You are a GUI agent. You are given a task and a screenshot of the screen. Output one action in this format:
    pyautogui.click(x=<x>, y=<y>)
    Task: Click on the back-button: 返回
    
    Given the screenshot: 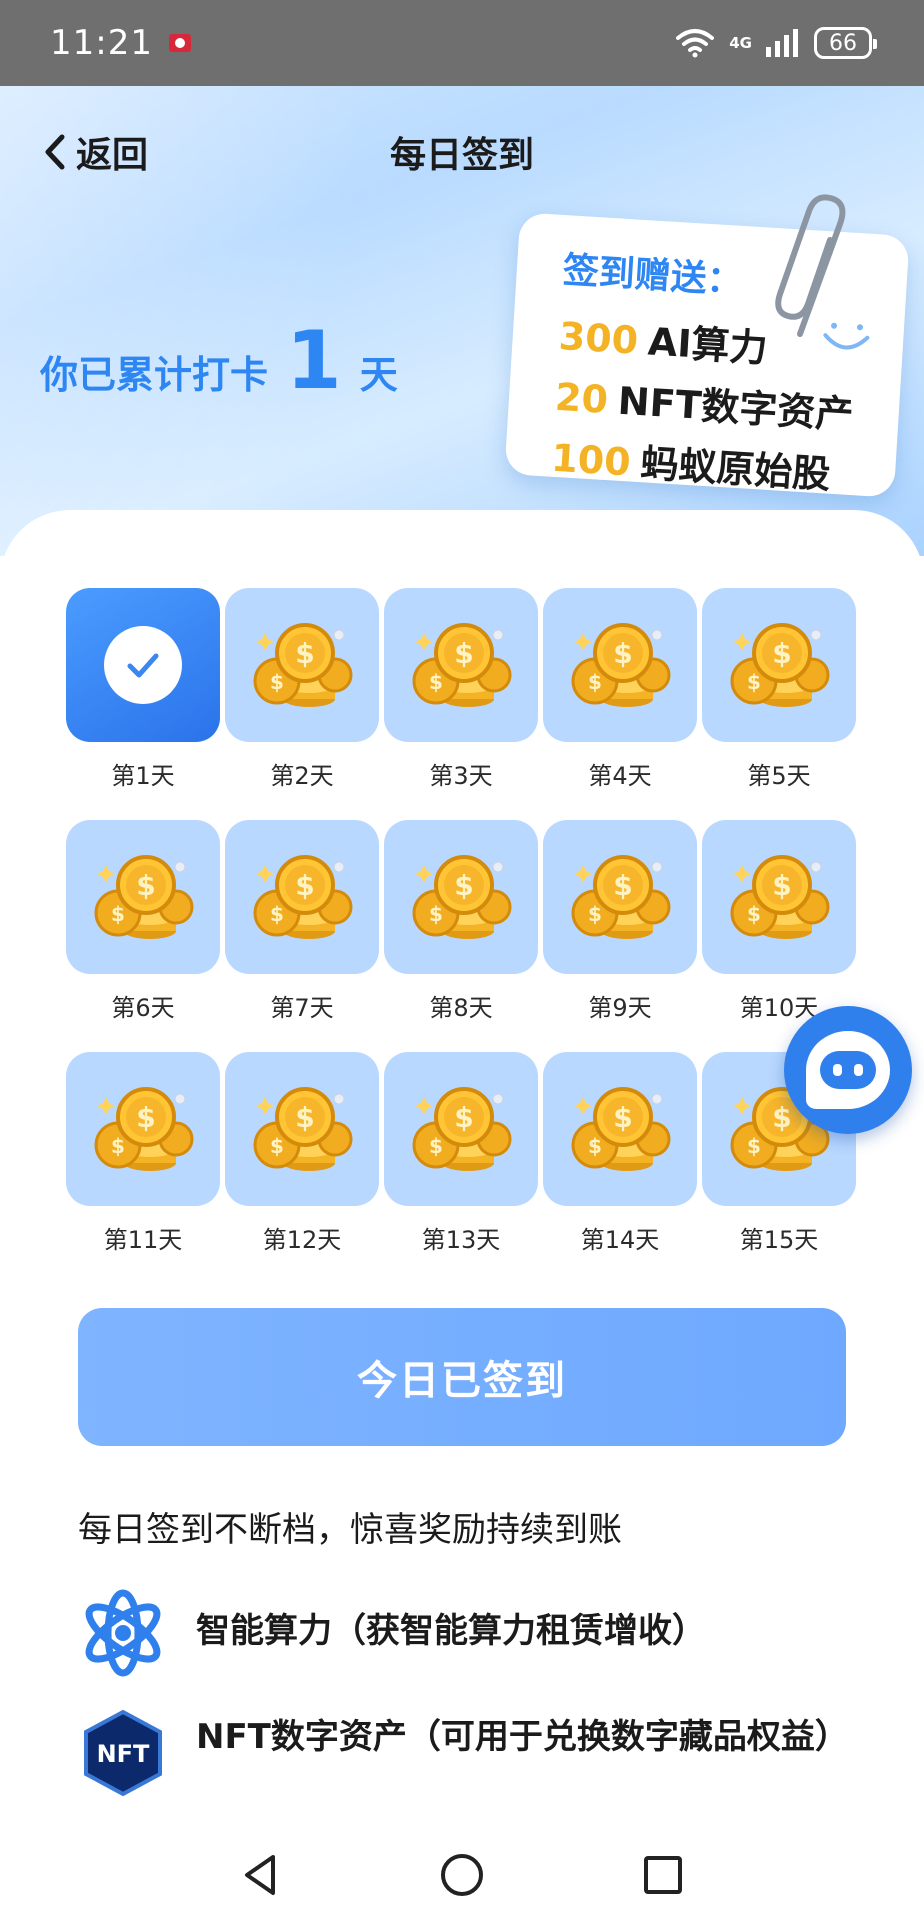 What is the action you would take?
    pyautogui.click(x=94, y=152)
    